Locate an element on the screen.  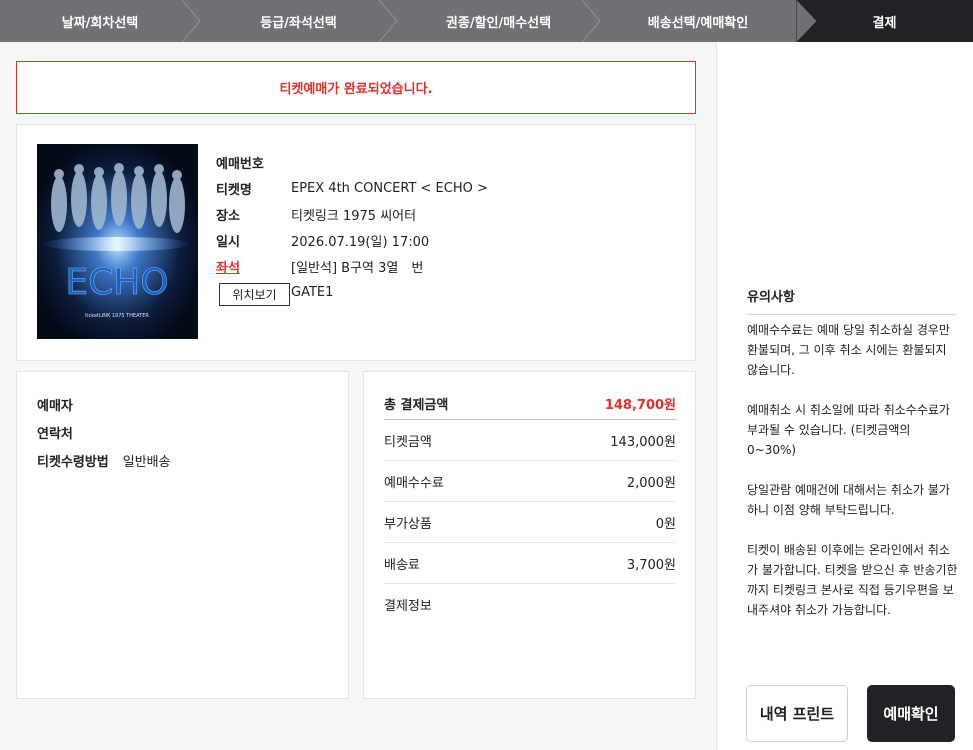
concert-poster: ECHO ticketLINK 1975 THEATER is located at coordinates (117, 241).